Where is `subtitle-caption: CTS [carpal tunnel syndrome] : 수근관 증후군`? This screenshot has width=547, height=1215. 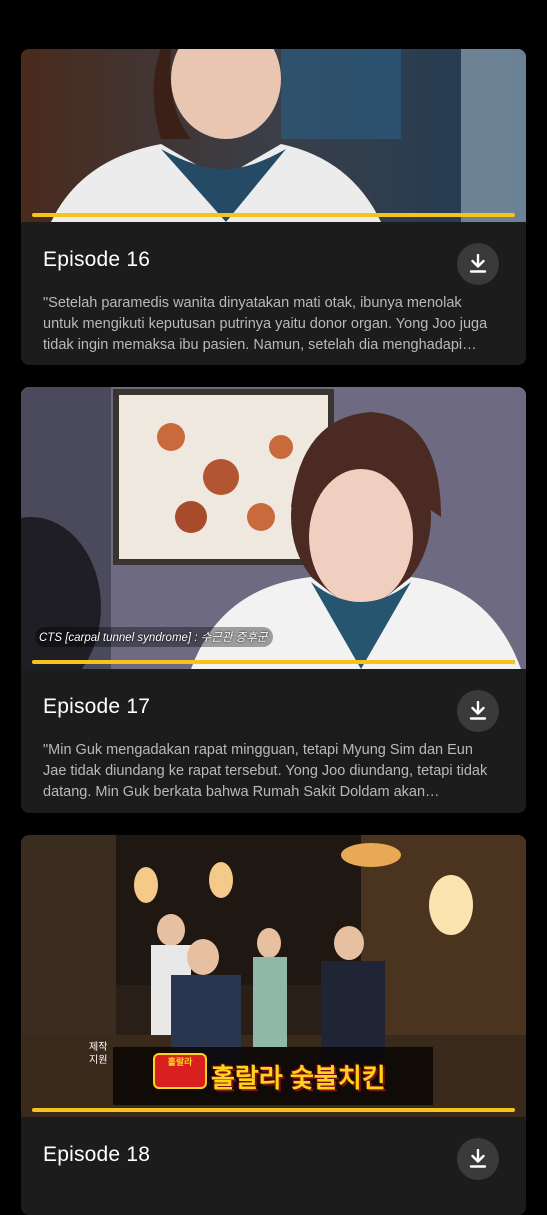
subtitle-caption: CTS [carpal tunnel syndrome] : 수근관 증후군 is located at coordinates (154, 637).